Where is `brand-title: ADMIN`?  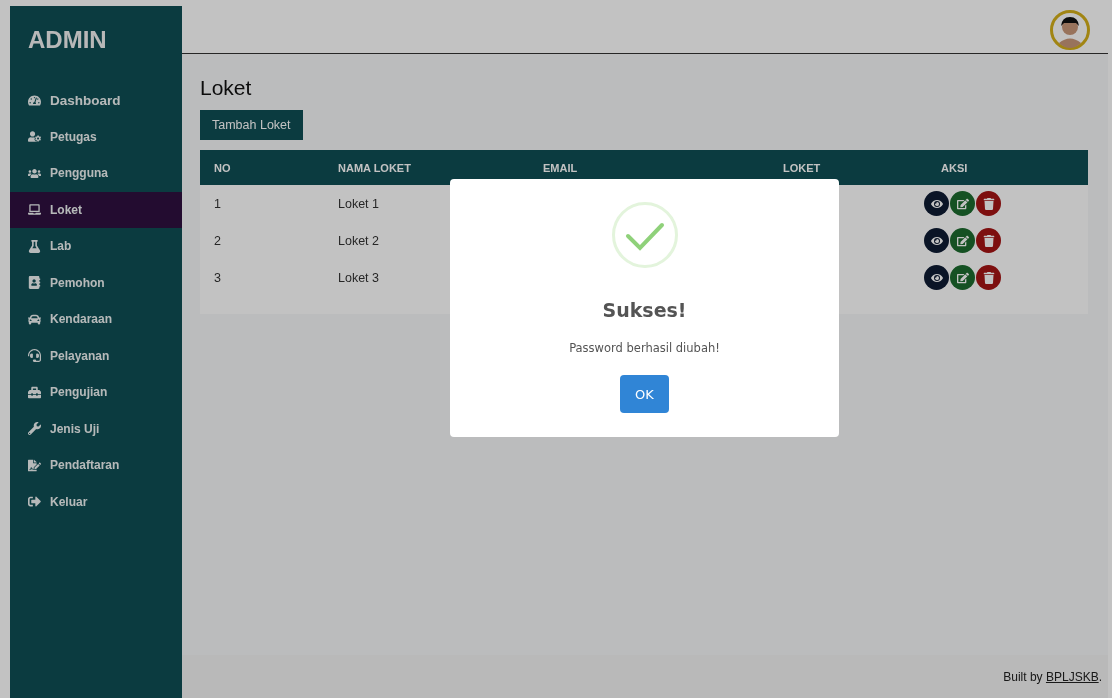
brand-title: ADMIN is located at coordinates (67, 40).